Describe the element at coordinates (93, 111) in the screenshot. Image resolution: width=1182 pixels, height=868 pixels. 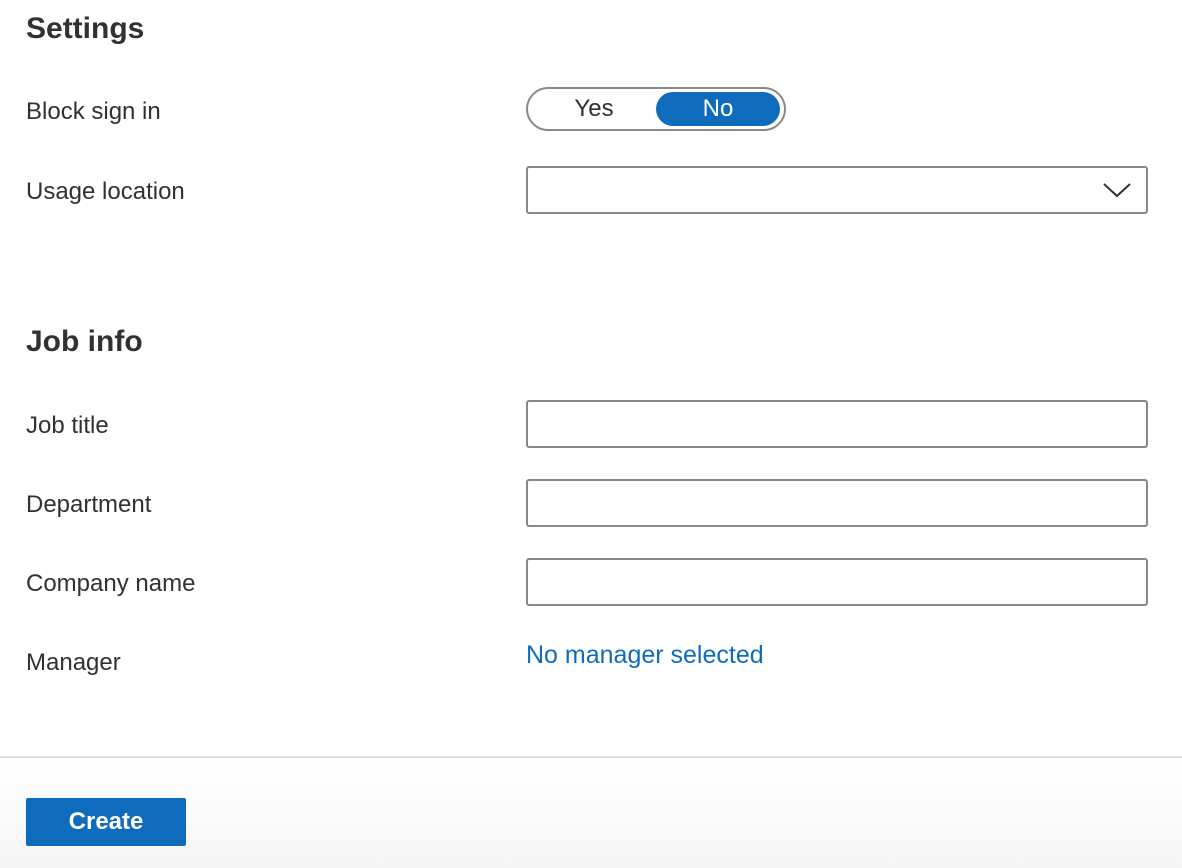
I see `block-sign-in-label: Block sign in` at that location.